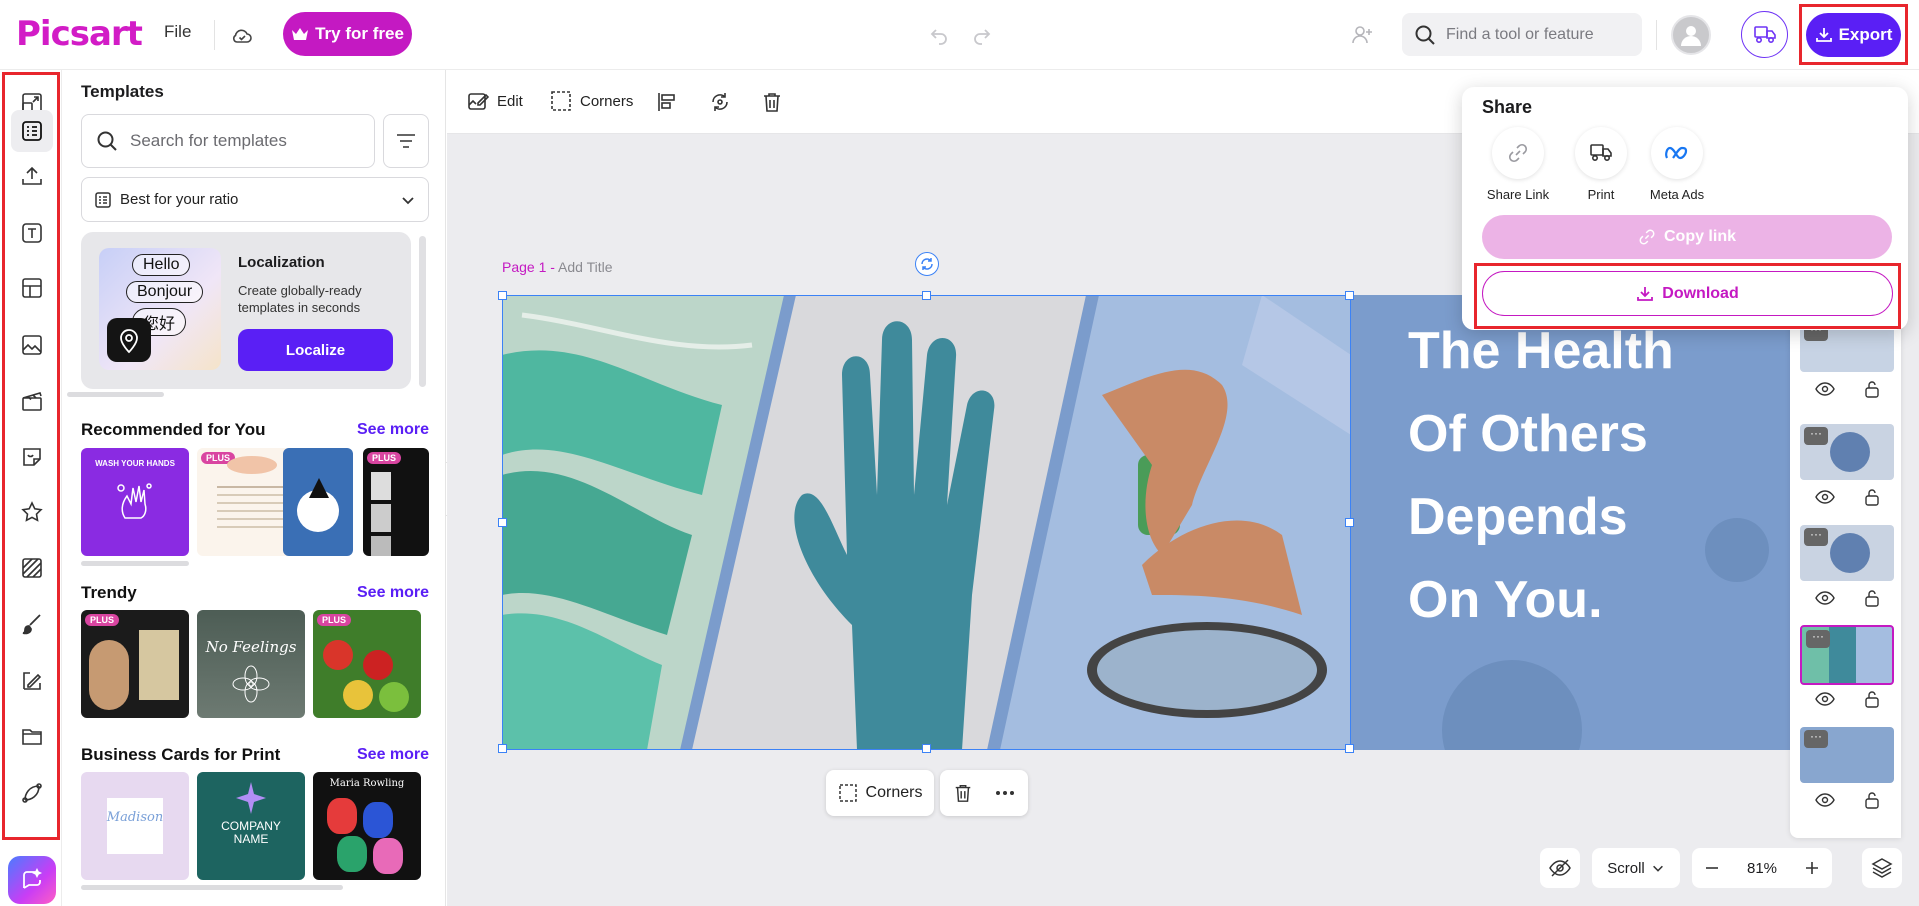 The height and width of the screenshot is (906, 1919). I want to click on virus-shape, so click(1850, 452).